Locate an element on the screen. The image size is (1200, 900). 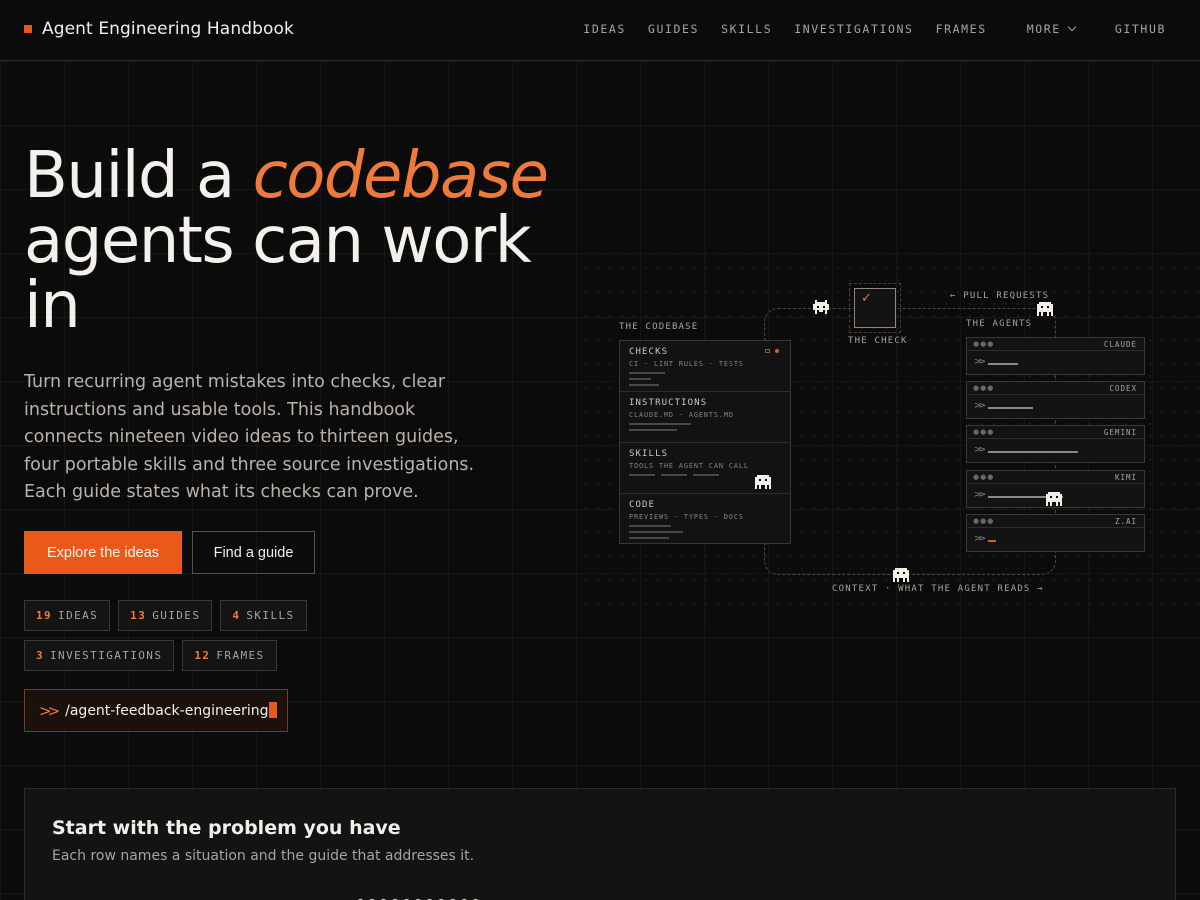
agent-name: KIMI is located at coordinates (1125, 477).